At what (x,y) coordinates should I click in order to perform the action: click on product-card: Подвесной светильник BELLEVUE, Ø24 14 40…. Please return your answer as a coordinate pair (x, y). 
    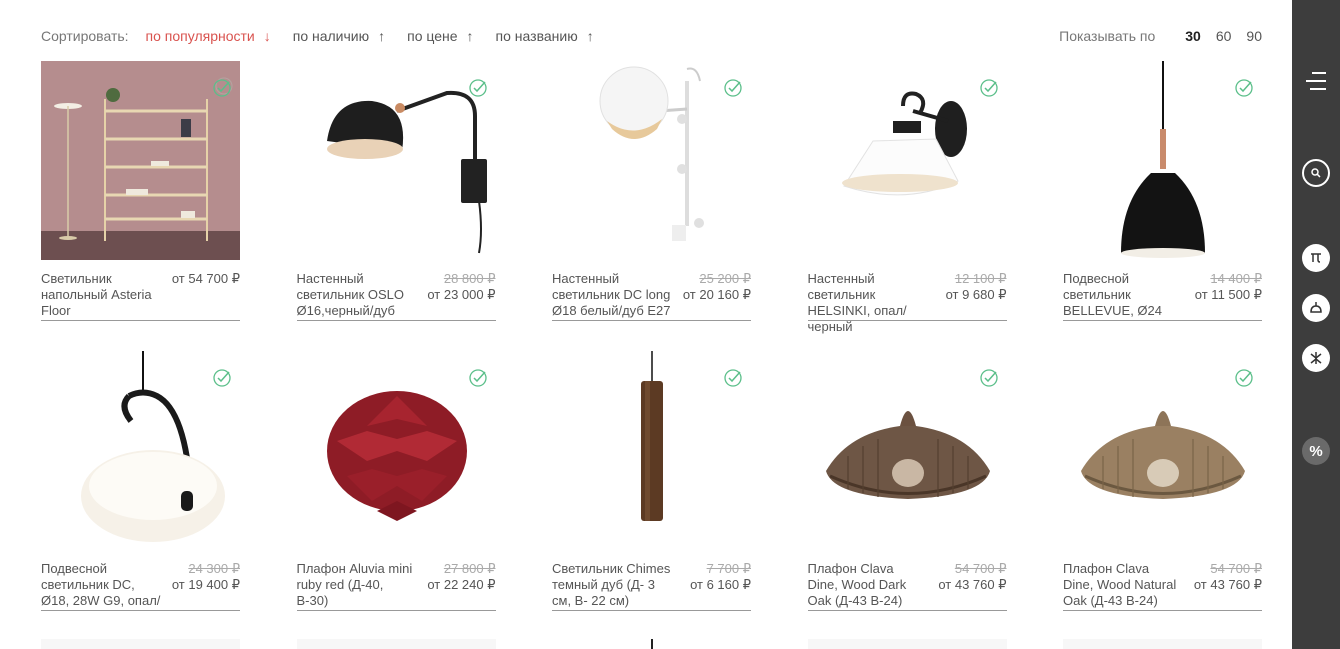
    Looking at the image, I should click on (1162, 191).